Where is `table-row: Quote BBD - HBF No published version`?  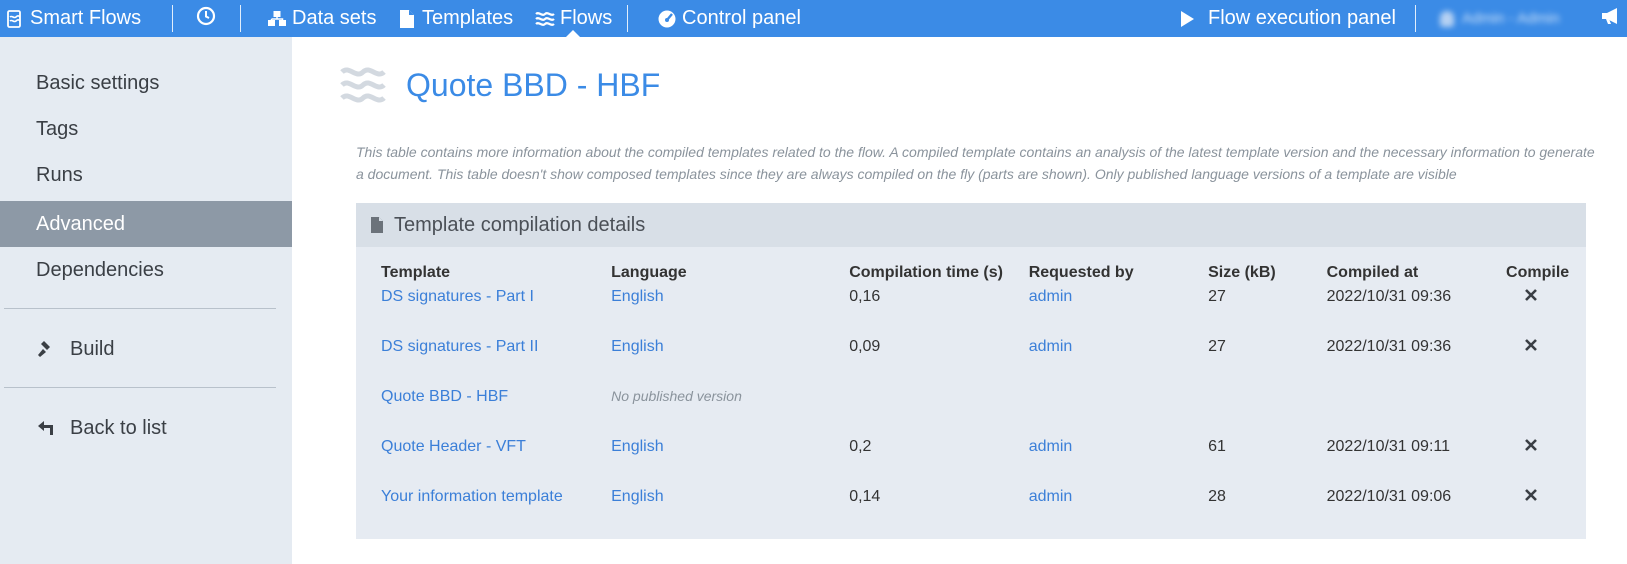 table-row: Quote BBD - HBF No published version is located at coordinates (983, 409).